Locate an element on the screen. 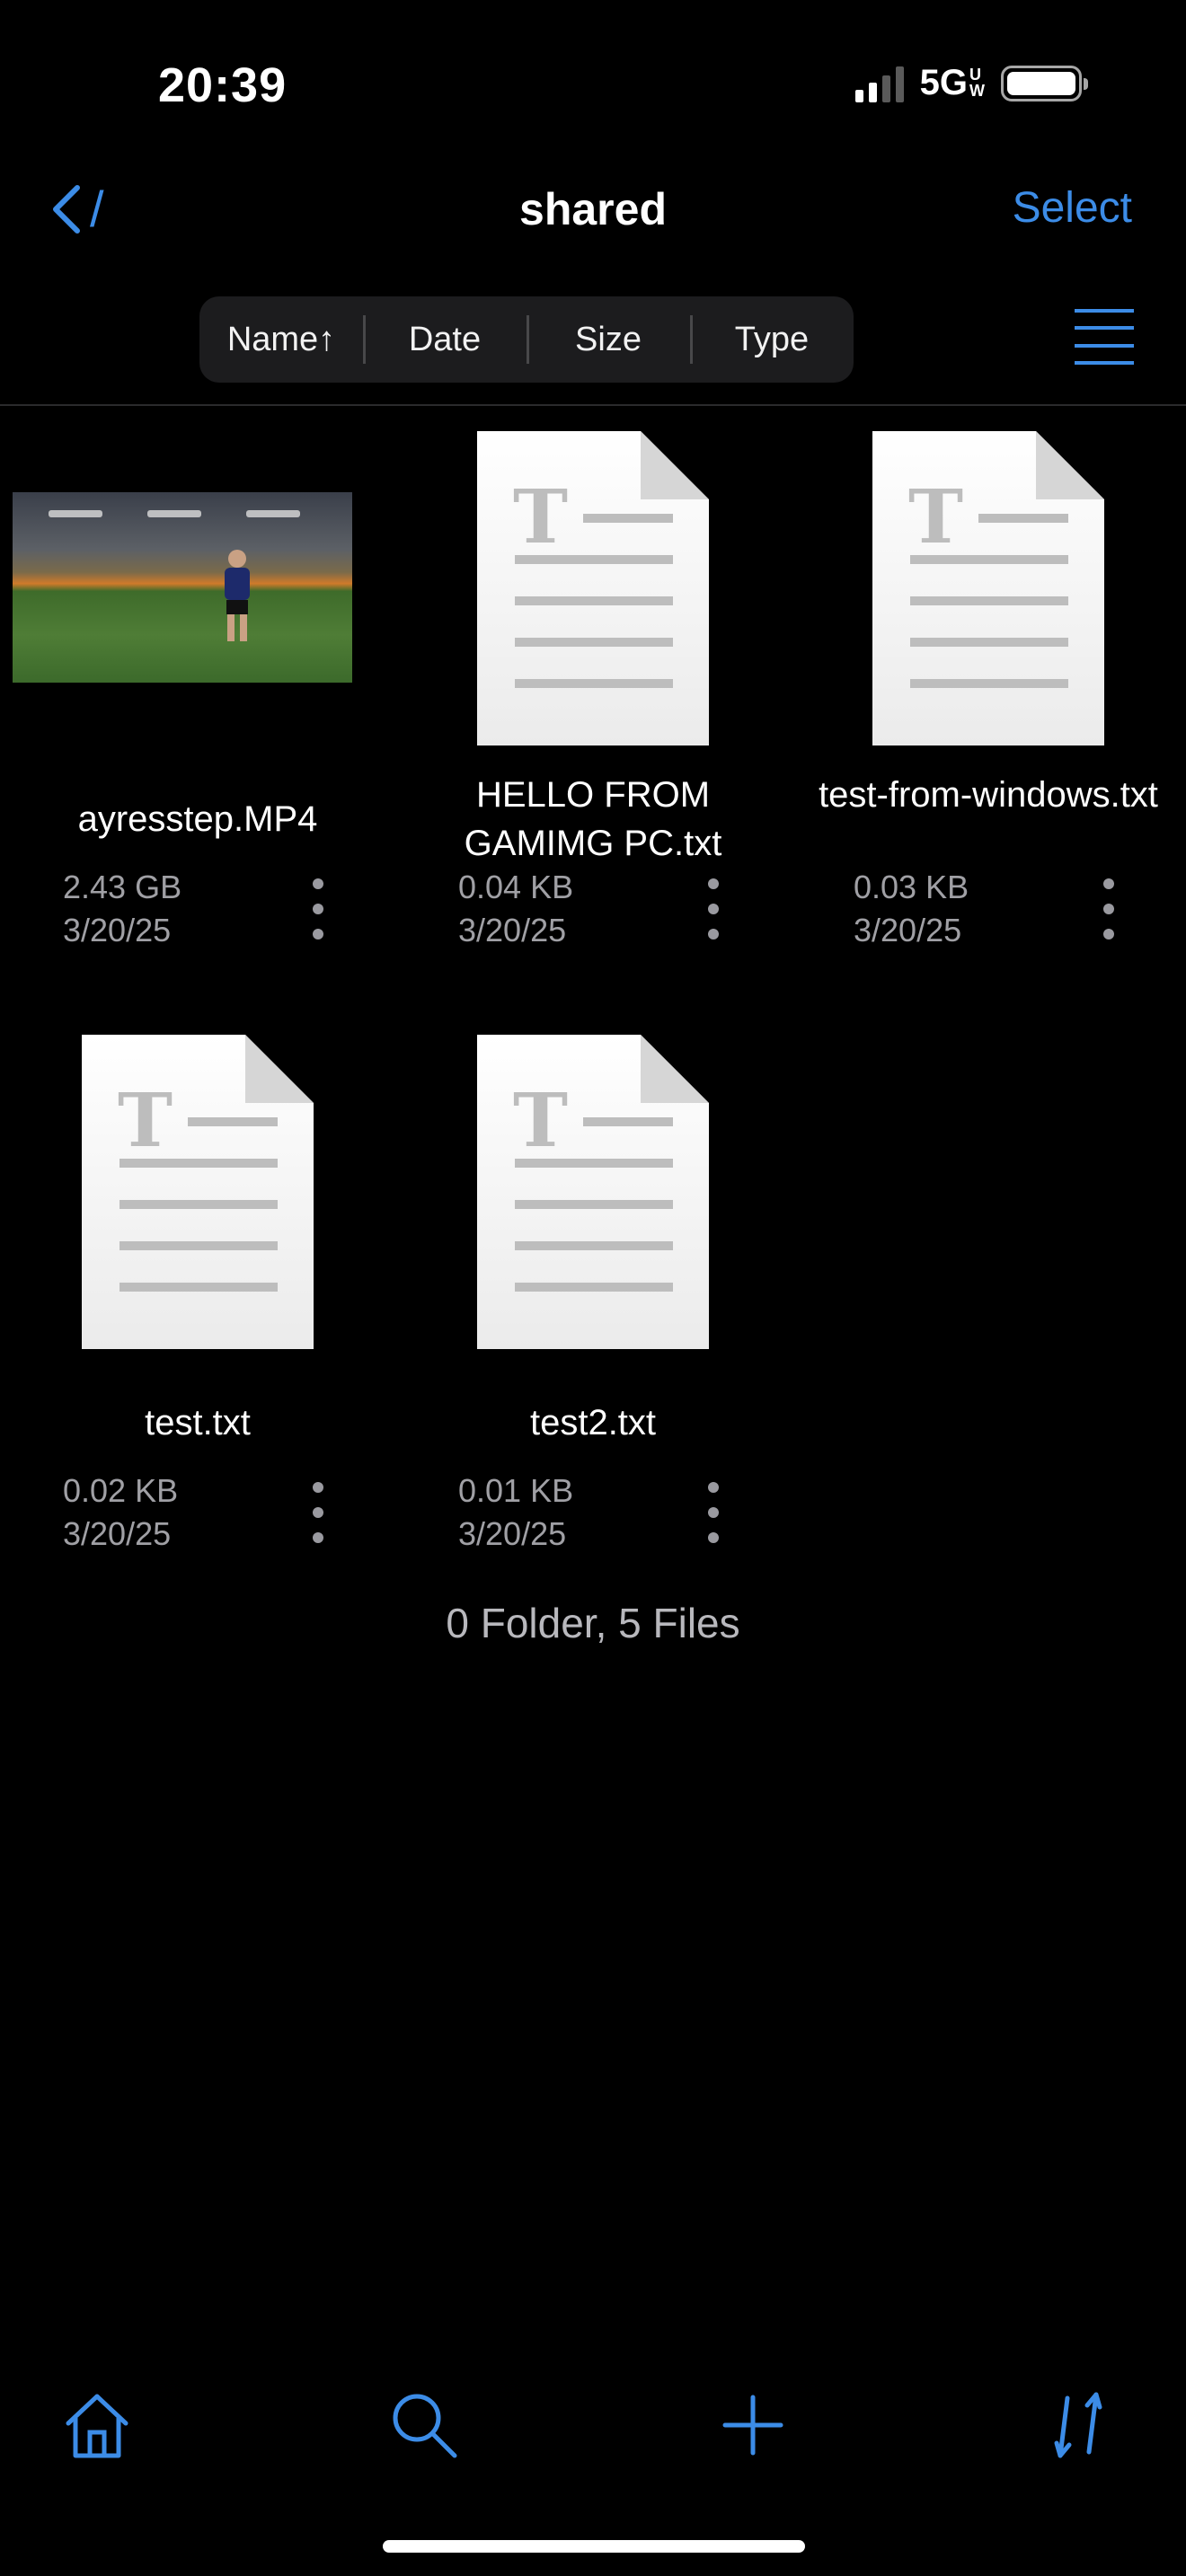 This screenshot has height=2576, width=1186. file-item-test-from-windows: T test-from-windows.txt 0.03 KB 3/20/25 is located at coordinates (988, 696).